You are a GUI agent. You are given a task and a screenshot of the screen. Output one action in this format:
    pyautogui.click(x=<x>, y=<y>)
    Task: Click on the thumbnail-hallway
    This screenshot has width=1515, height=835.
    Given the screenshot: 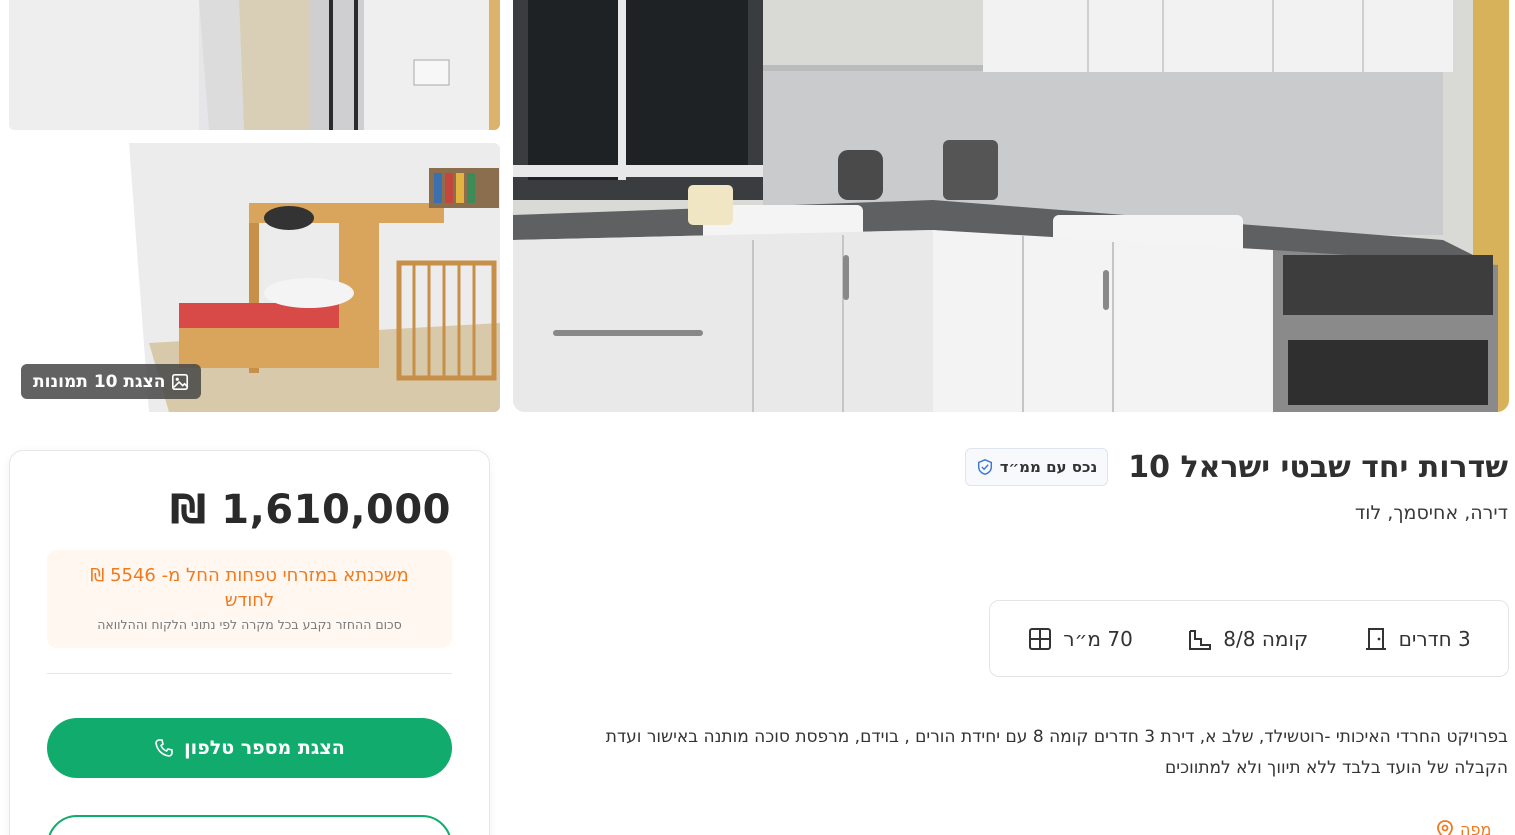 What is the action you would take?
    pyautogui.click(x=254, y=65)
    